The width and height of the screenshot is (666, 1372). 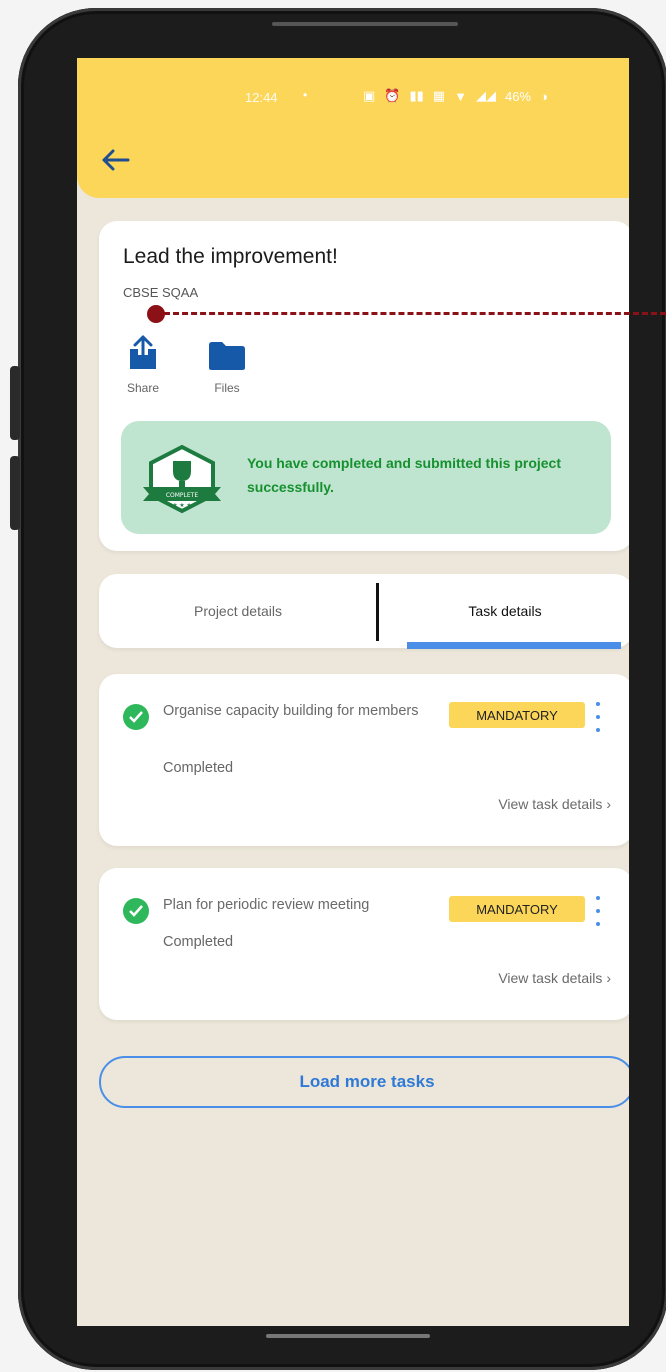 I want to click on arrow-left-icon, so click(x=116, y=160).